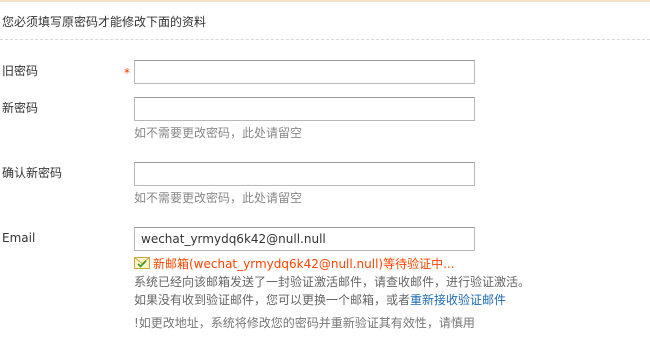 The height and width of the screenshot is (340, 650). Describe the element at coordinates (272, 300) in the screenshot. I see `email-not-received-text: 如果没有收到验证邮件，您可以更换一个邮箱，或者` at that location.